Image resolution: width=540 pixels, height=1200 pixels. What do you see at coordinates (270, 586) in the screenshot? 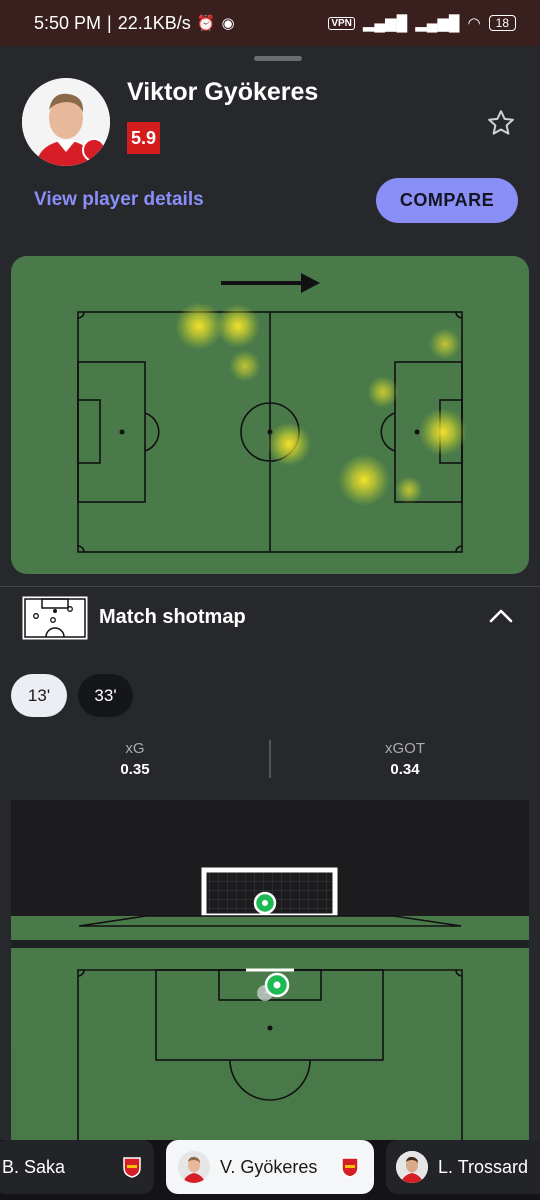
I see `section-divider` at bounding box center [270, 586].